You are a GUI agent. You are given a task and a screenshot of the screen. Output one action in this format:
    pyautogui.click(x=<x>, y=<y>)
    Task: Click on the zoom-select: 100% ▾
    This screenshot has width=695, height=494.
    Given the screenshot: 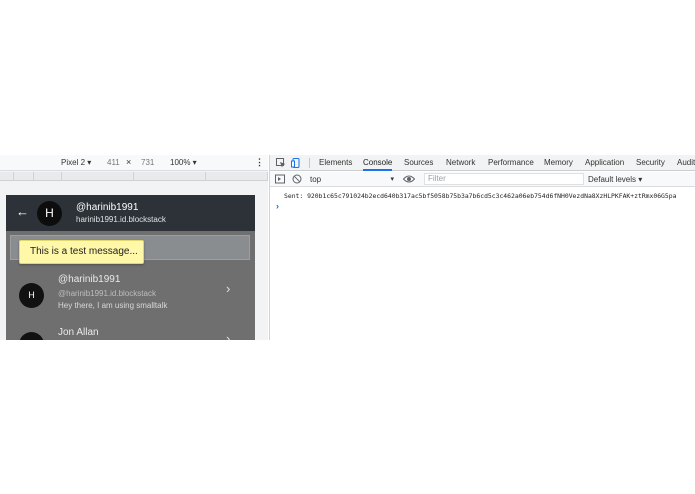 What is the action you would take?
    pyautogui.click(x=183, y=162)
    